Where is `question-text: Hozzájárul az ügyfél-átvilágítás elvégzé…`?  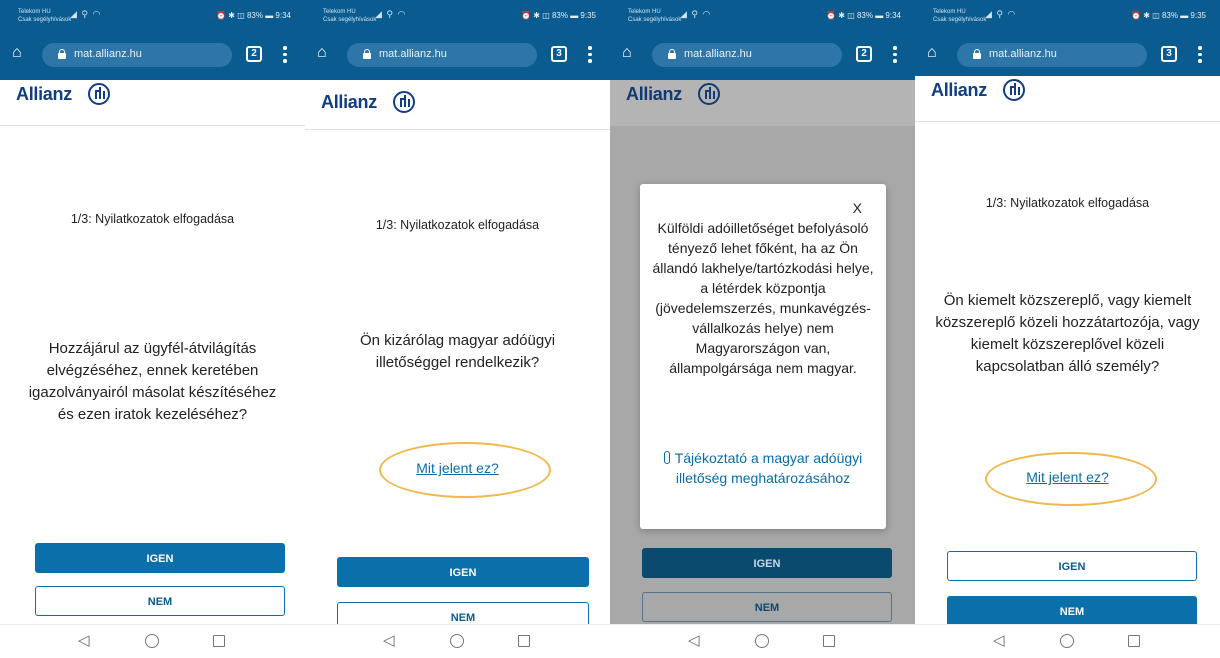
question-text: Hozzájárul az ügyfél-átvilágítás elvégzé… is located at coordinates (152, 381).